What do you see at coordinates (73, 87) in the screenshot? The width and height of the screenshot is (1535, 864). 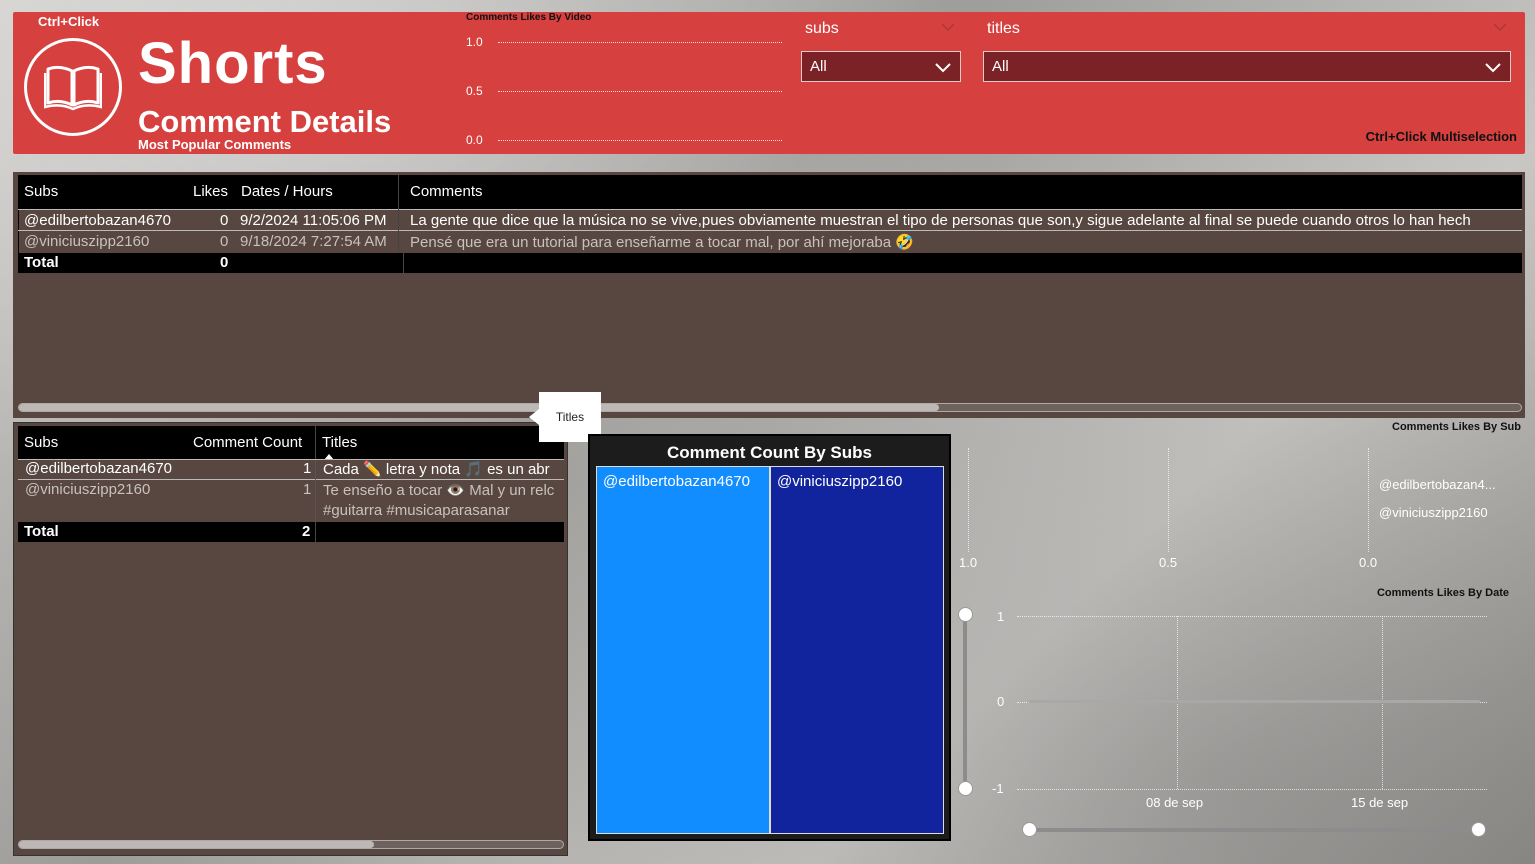 I see `book-icon` at bounding box center [73, 87].